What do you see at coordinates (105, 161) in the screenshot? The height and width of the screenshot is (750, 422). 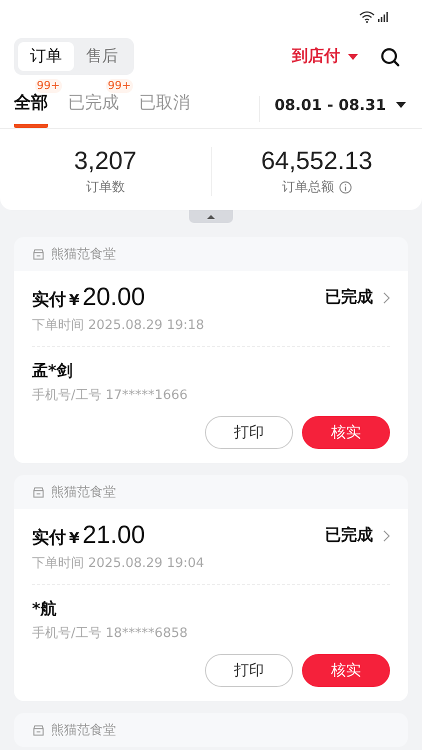 I see `stat-value: 3,207` at bounding box center [105, 161].